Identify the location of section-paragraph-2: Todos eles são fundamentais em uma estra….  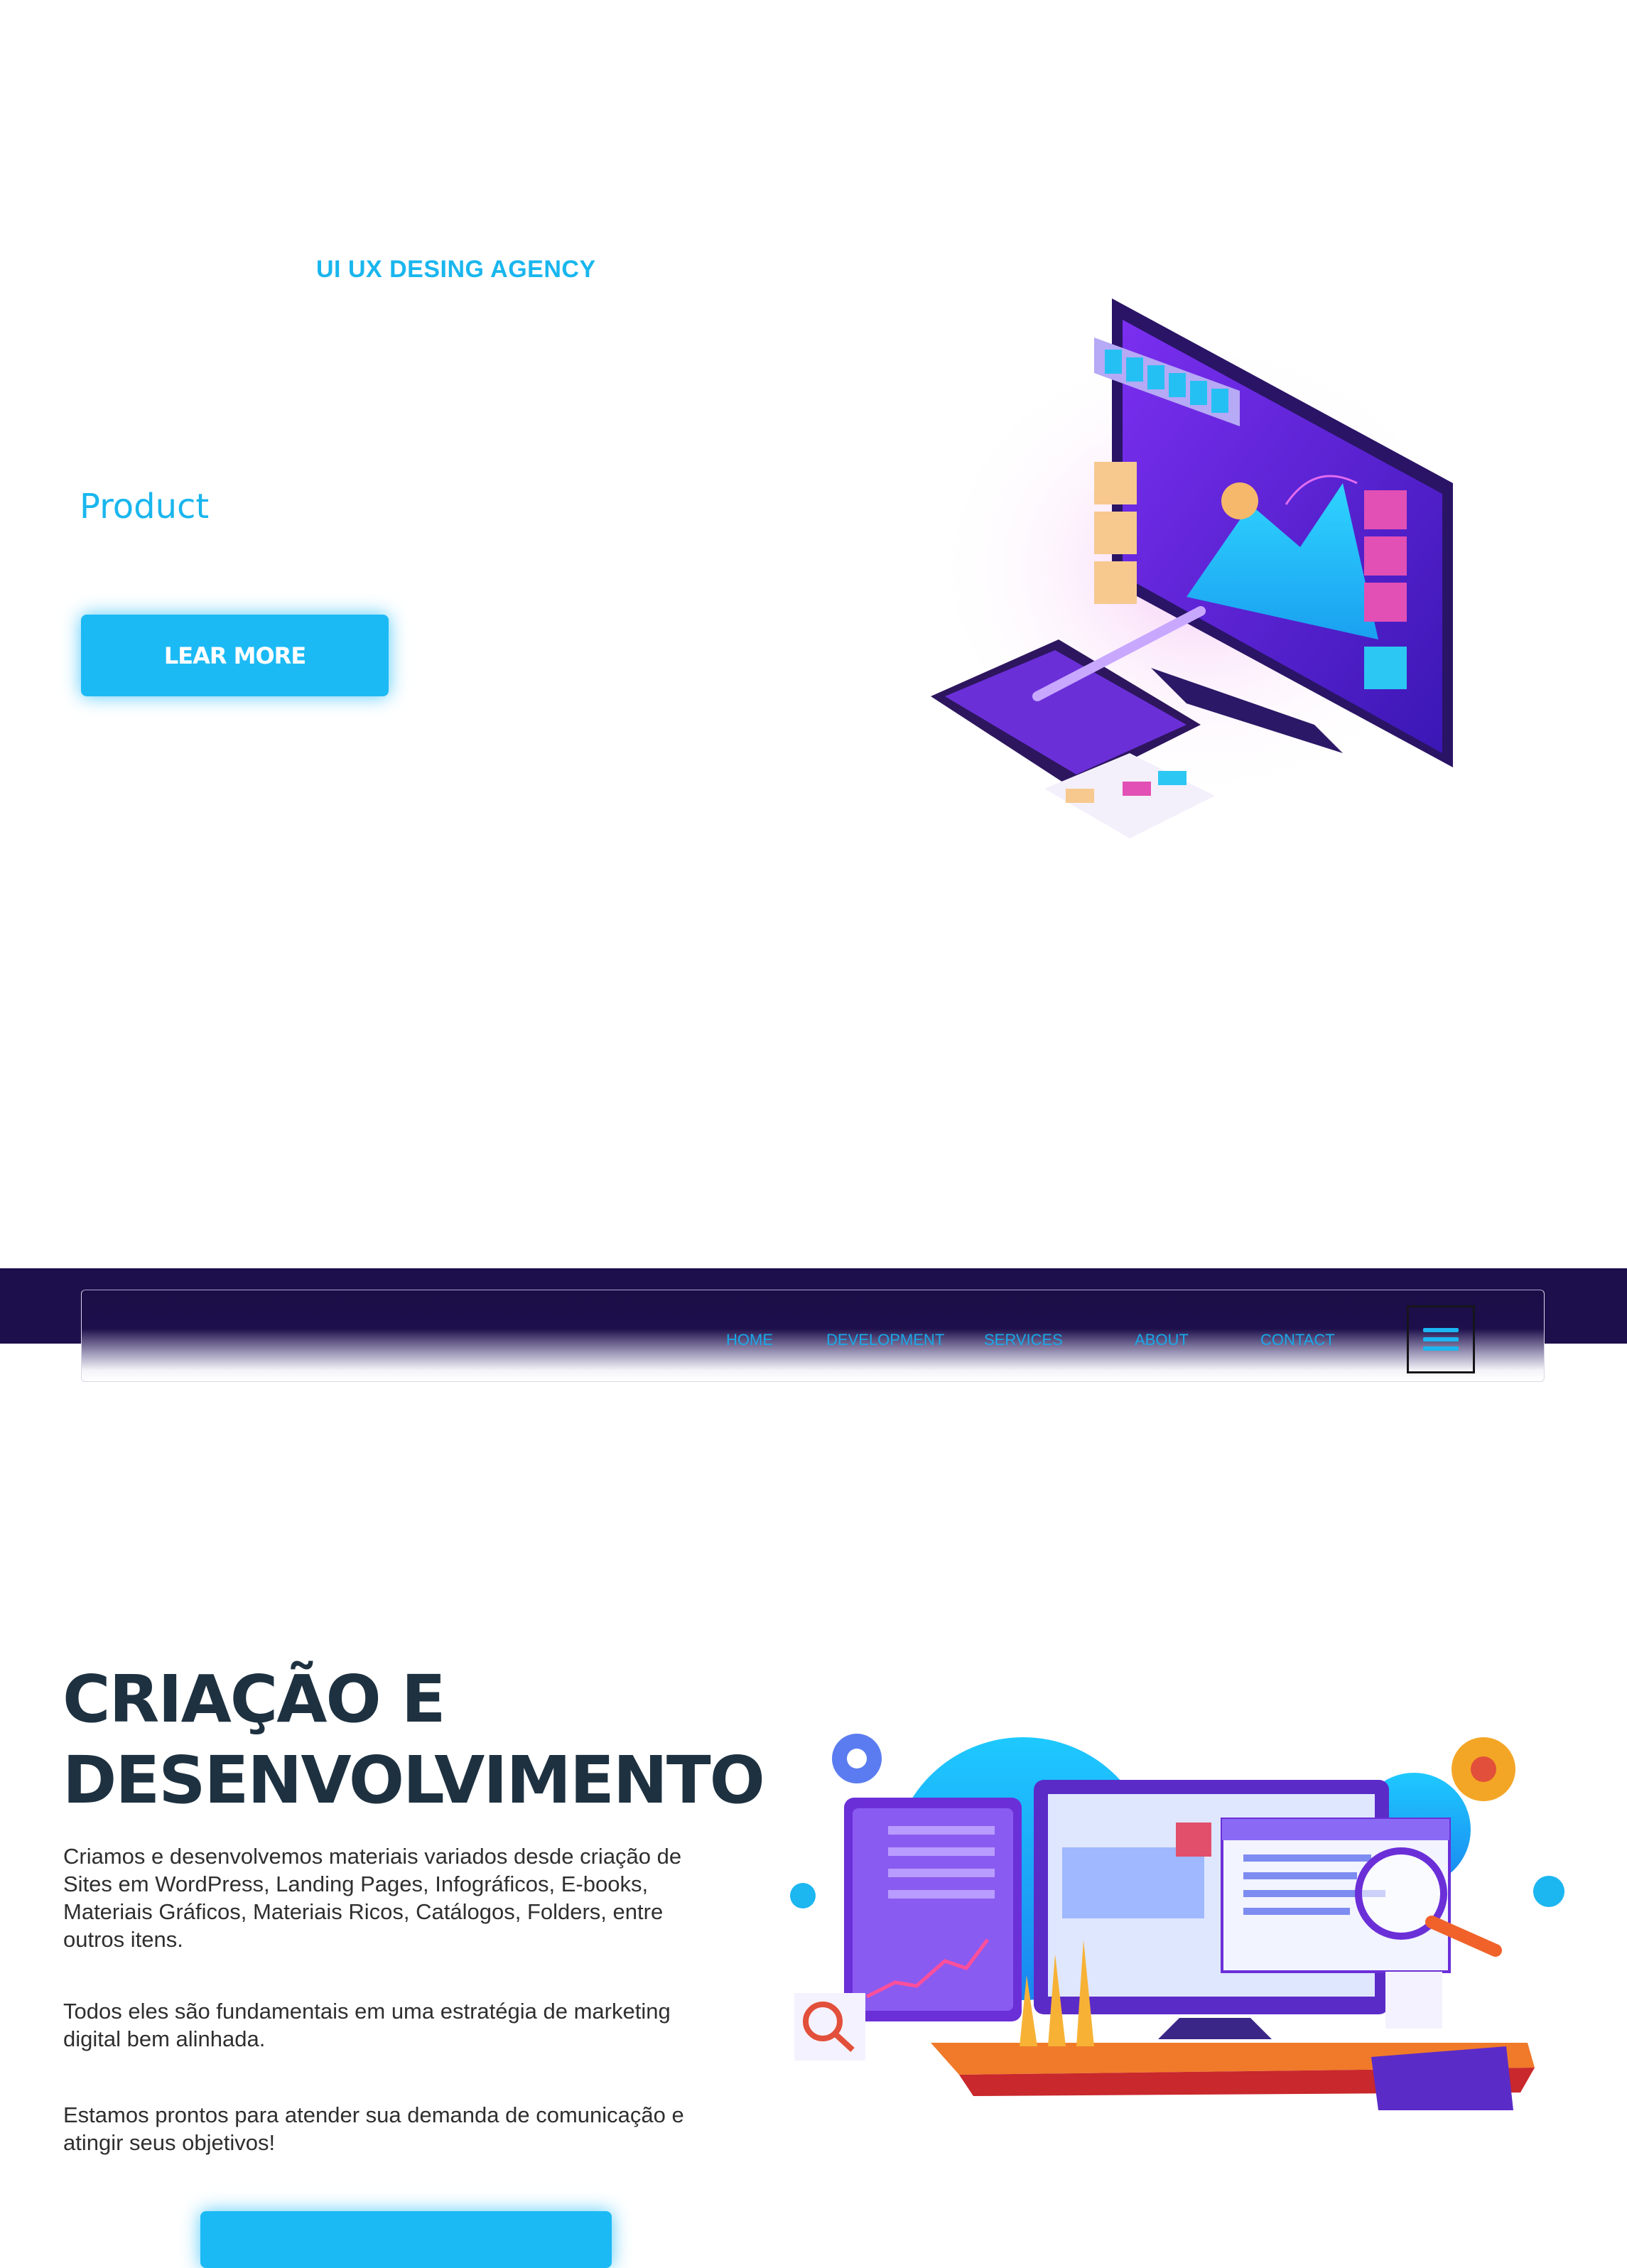
(367, 2025).